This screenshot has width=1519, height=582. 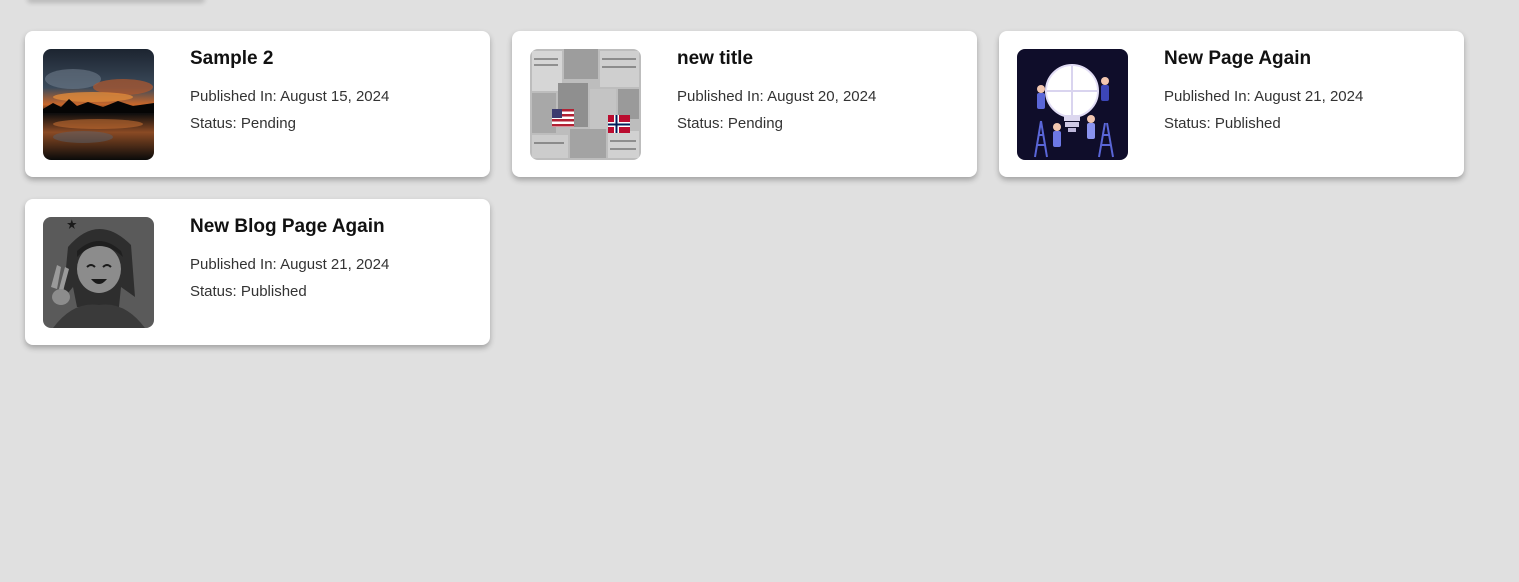 I want to click on sunset-lake-image, so click(x=98, y=104).